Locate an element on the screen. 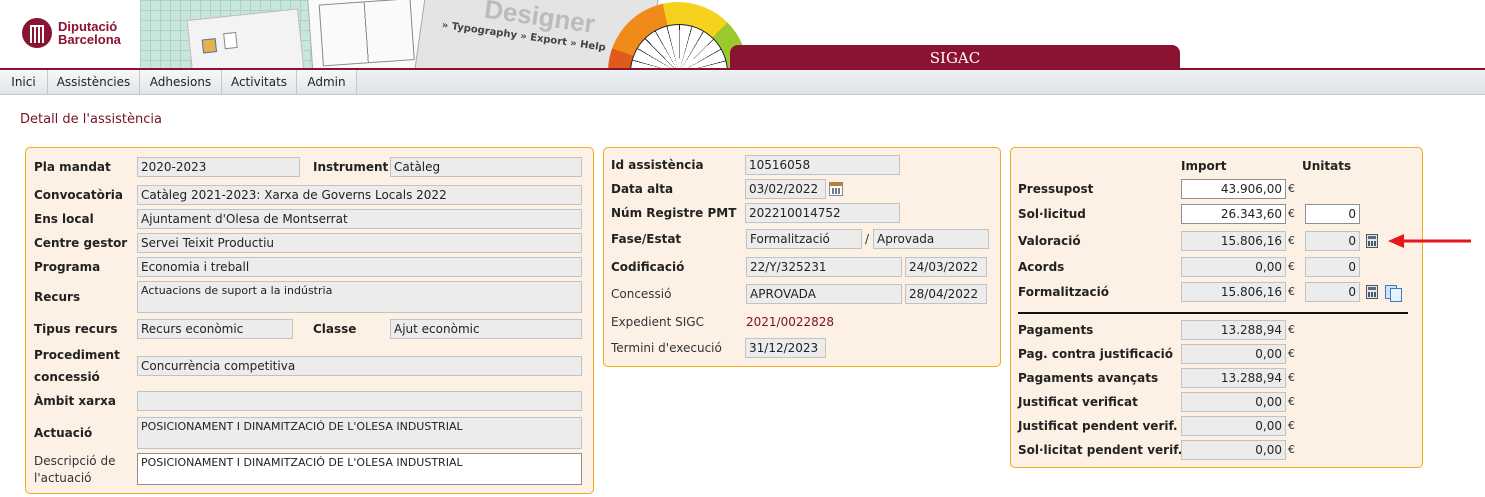 Image resolution: width=1485 pixels, height=497 pixels. codificacio-field: 22/Y/325231 is located at coordinates (824, 267).